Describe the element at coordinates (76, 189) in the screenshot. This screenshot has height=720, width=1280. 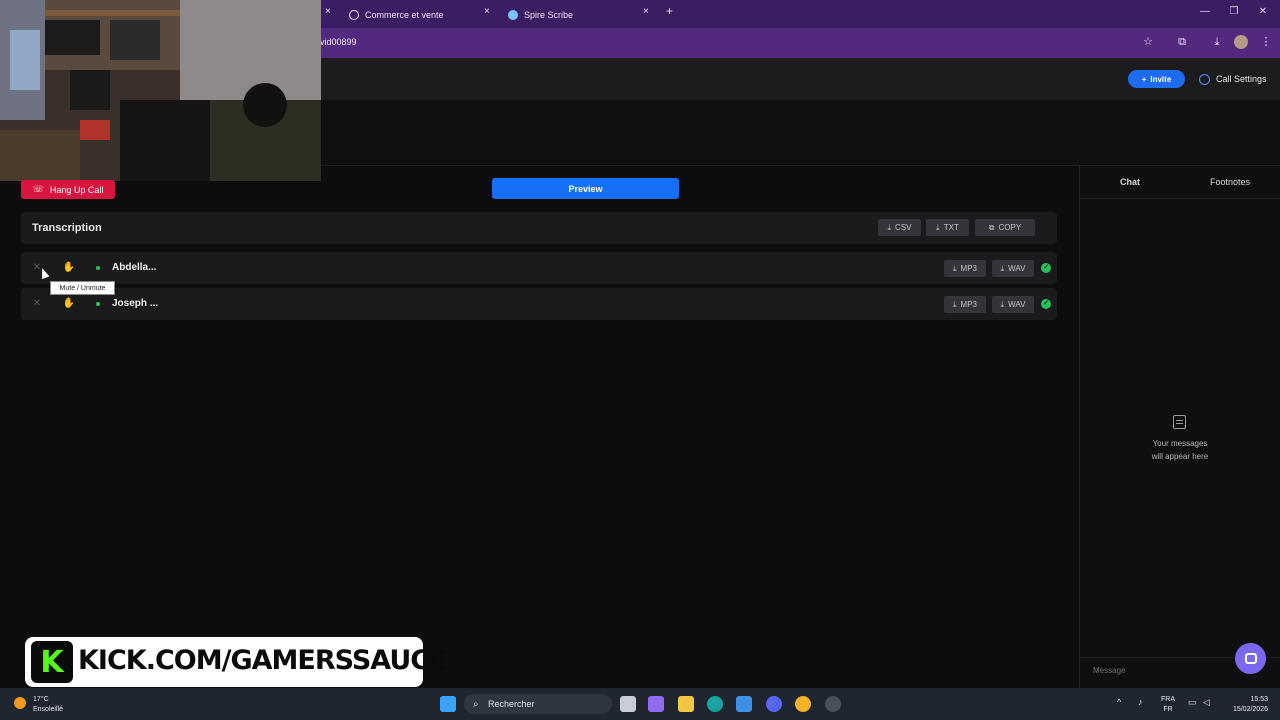
I see `hang-up-label: Hang Up Call` at that location.